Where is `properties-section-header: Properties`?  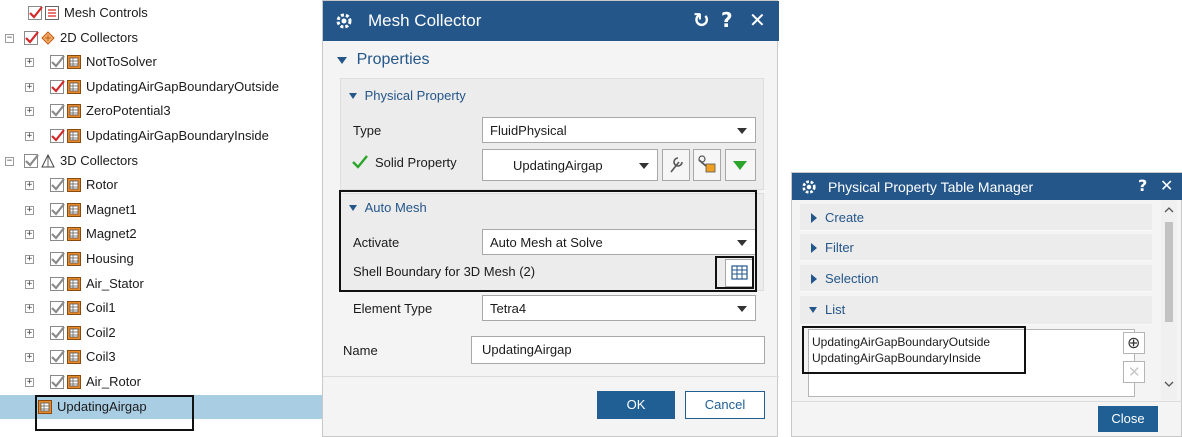 properties-section-header: Properties is located at coordinates (383, 60).